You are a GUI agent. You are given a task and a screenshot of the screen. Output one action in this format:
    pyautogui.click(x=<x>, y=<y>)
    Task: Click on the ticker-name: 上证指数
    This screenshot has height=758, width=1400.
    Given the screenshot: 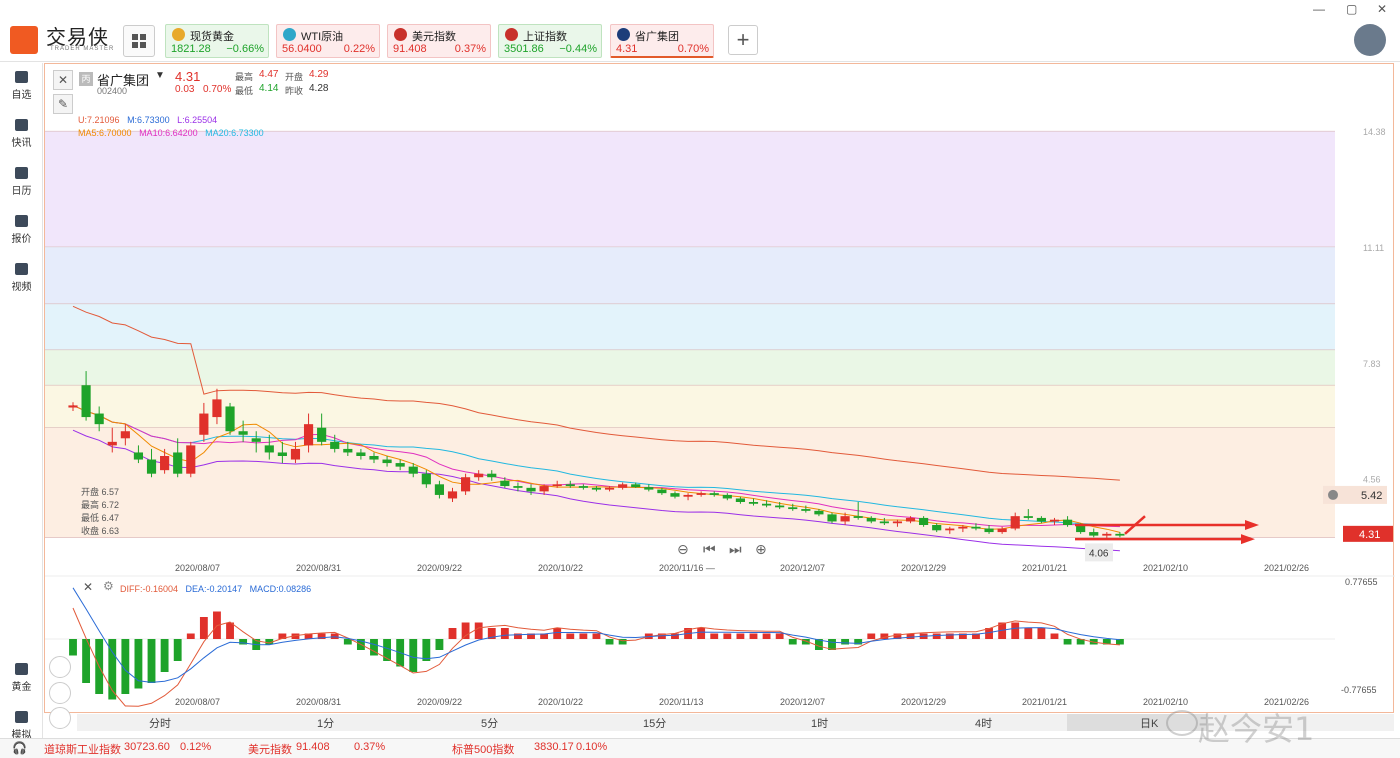 What is the action you would take?
    pyautogui.click(x=545, y=37)
    